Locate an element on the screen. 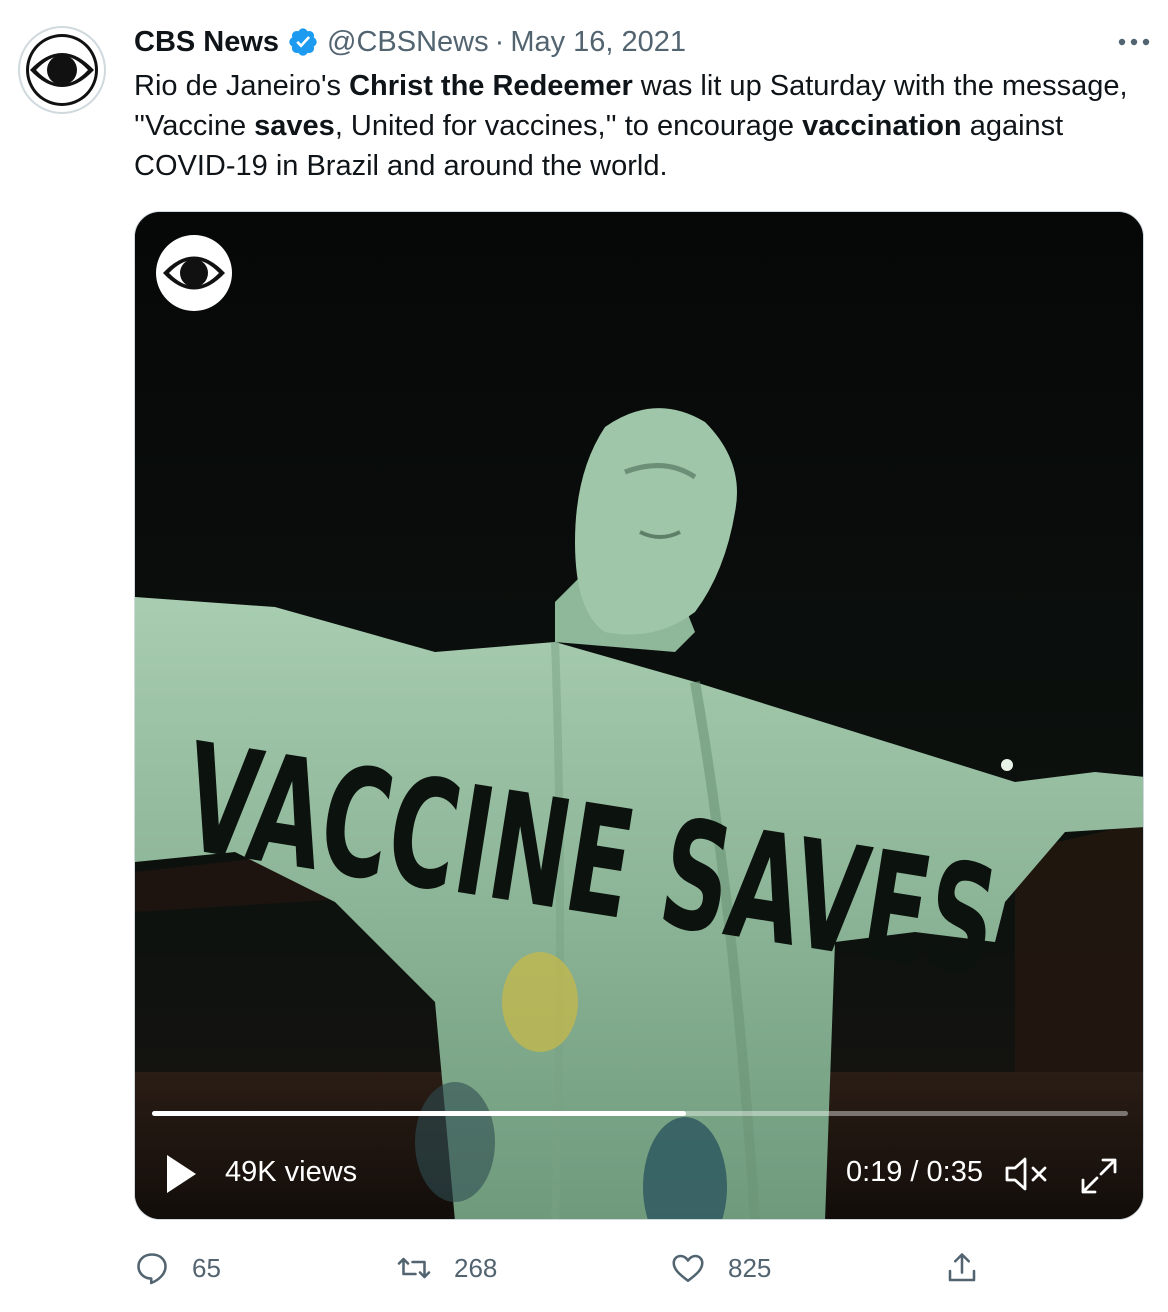  text-segment: , United for vaccines,'' to encourage is located at coordinates (568, 126).